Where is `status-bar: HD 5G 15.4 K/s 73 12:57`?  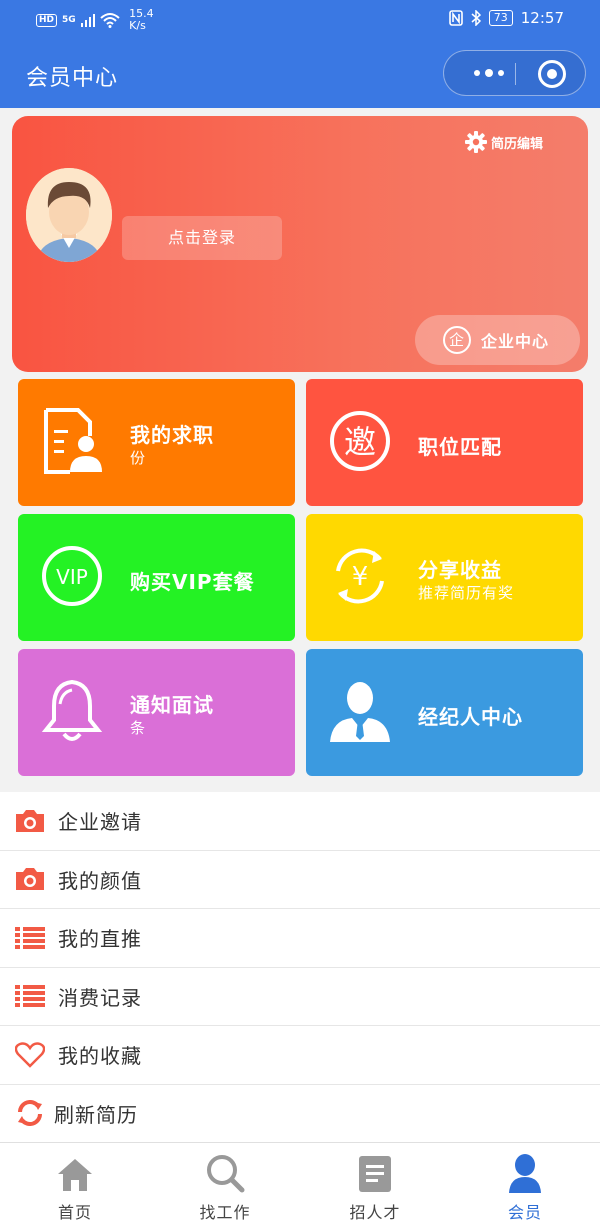
status-bar: HD 5G 15.4 K/s 73 12:57 is located at coordinates (300, 19).